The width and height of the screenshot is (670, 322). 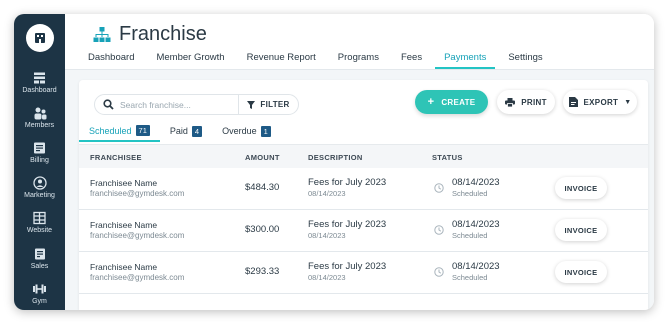 I want to click on column-header-franchisee: FRANCHISEE, so click(x=116, y=157).